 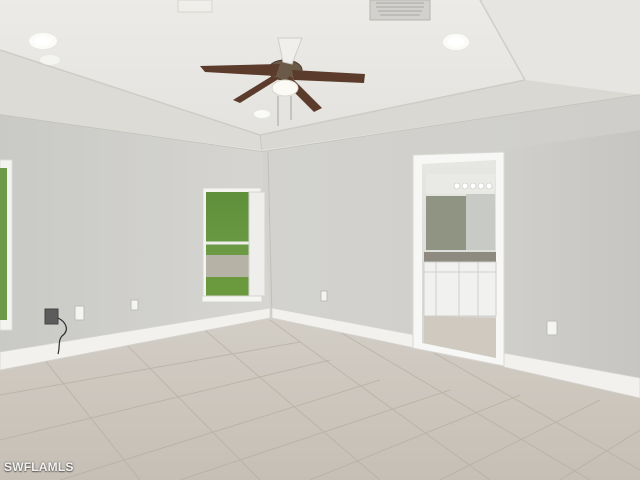 I want to click on window, so click(x=233, y=245).